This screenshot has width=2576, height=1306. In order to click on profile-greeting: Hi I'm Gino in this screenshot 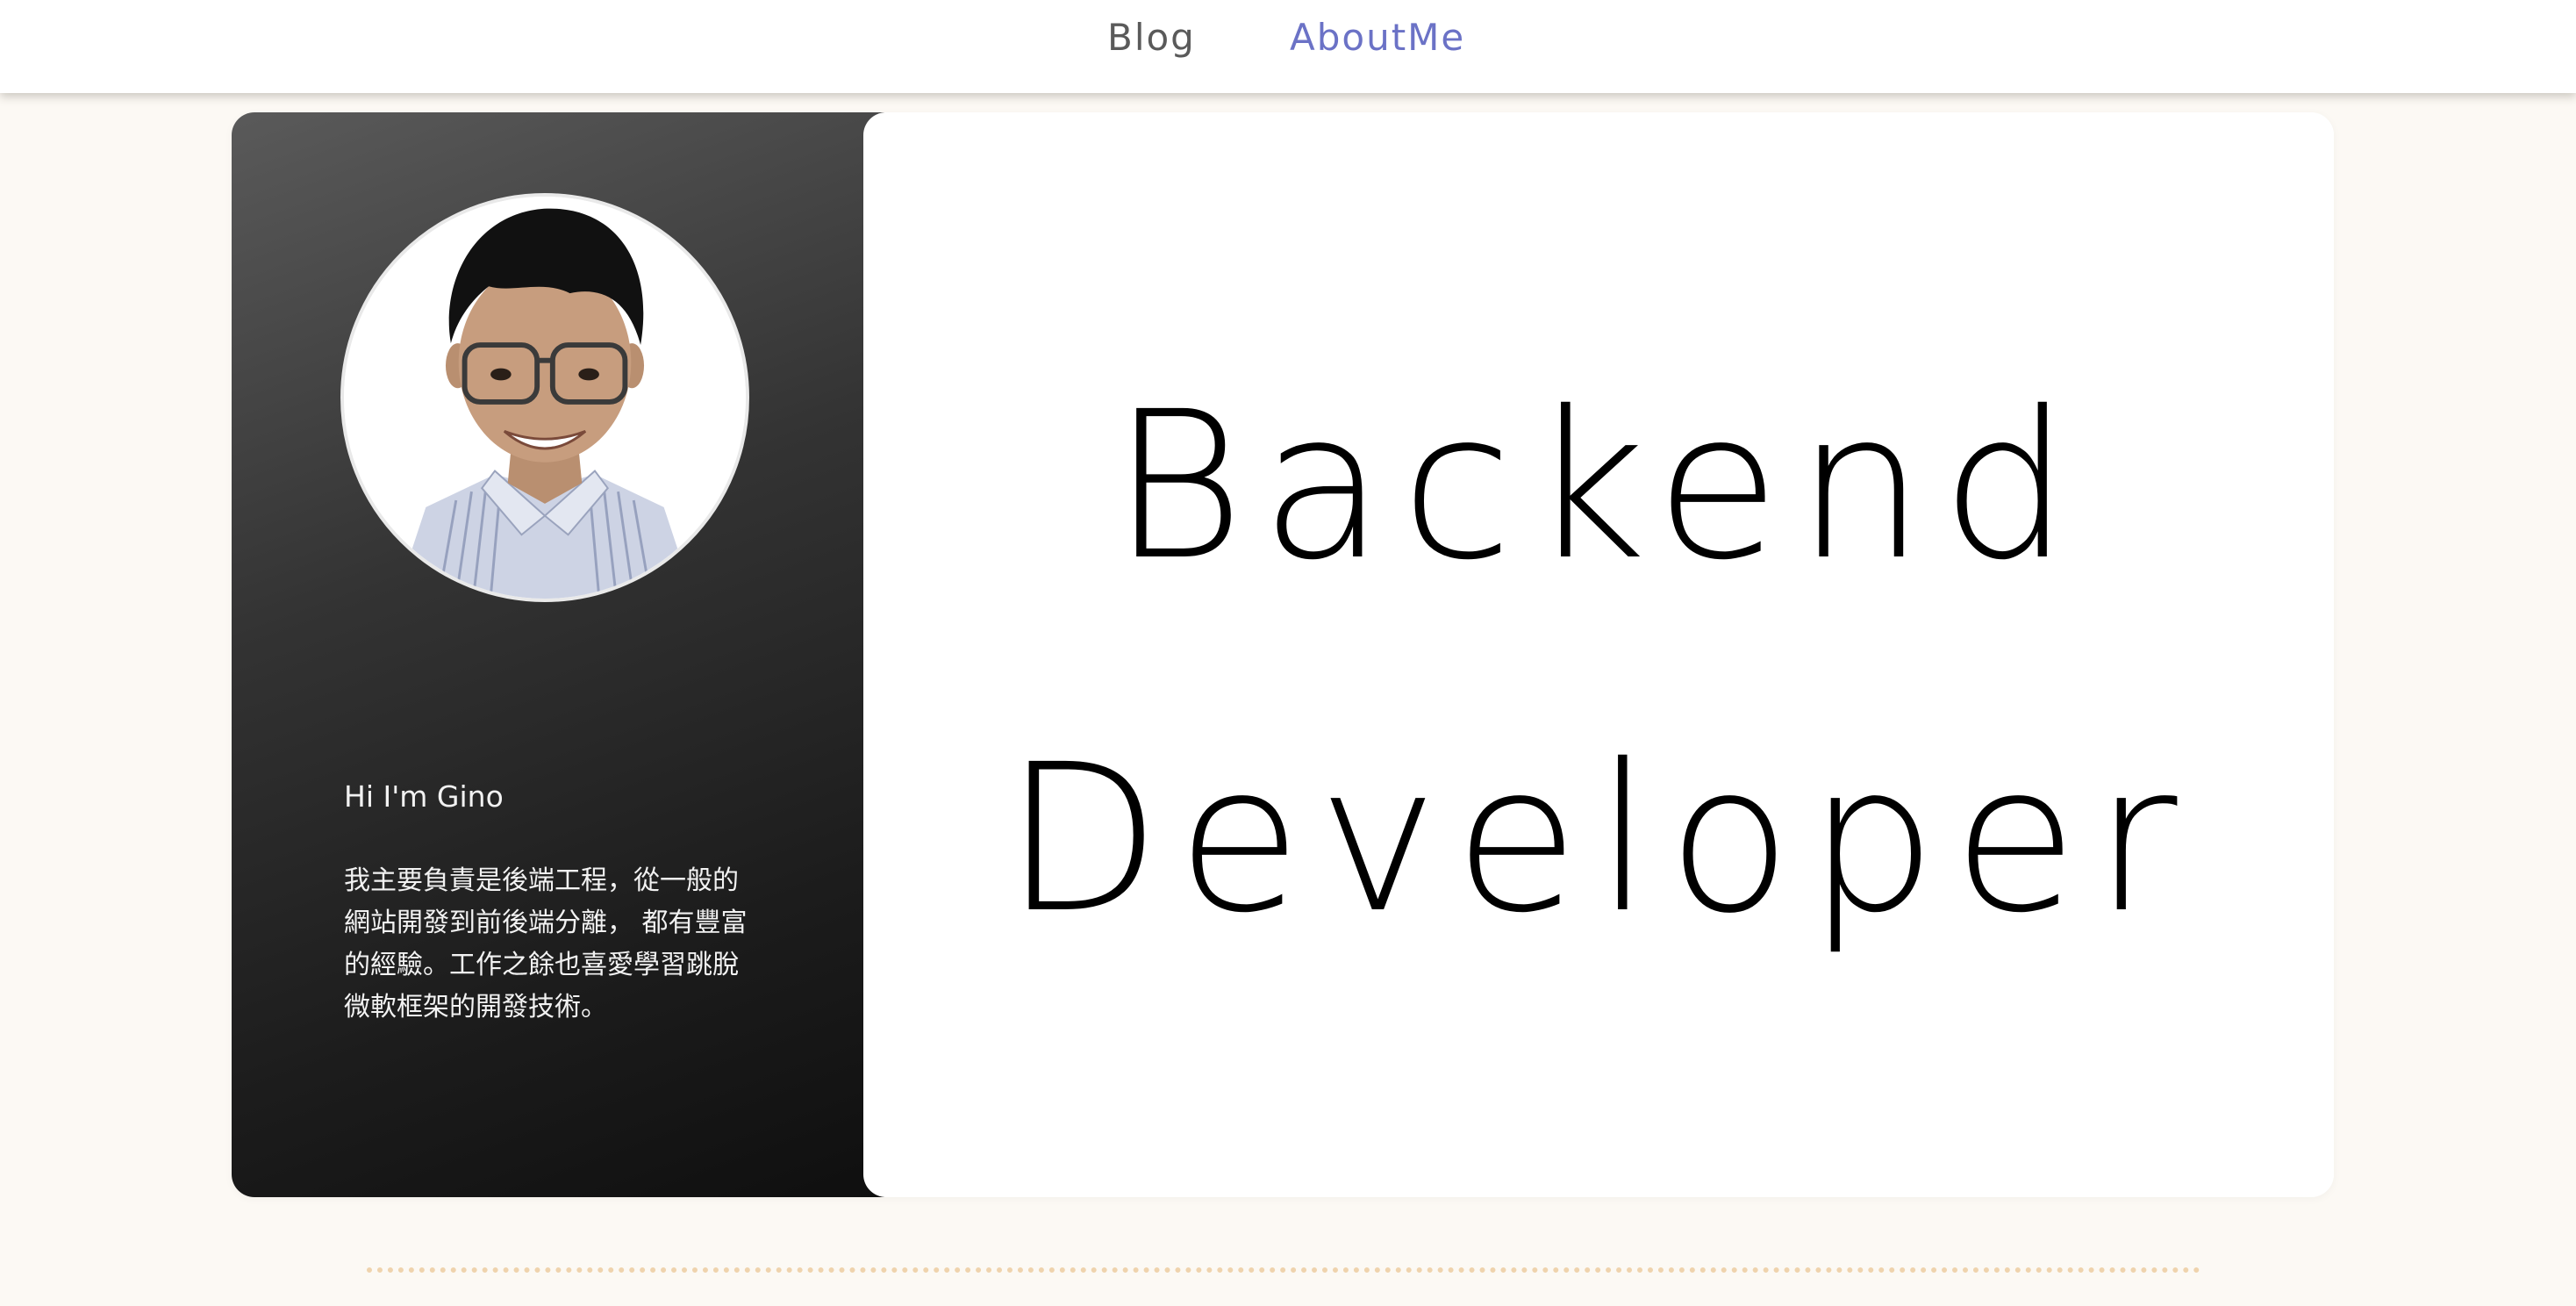, I will do `click(424, 796)`.